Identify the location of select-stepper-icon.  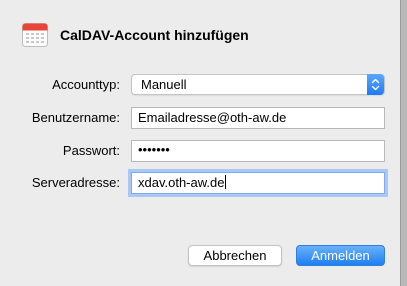
(375, 84).